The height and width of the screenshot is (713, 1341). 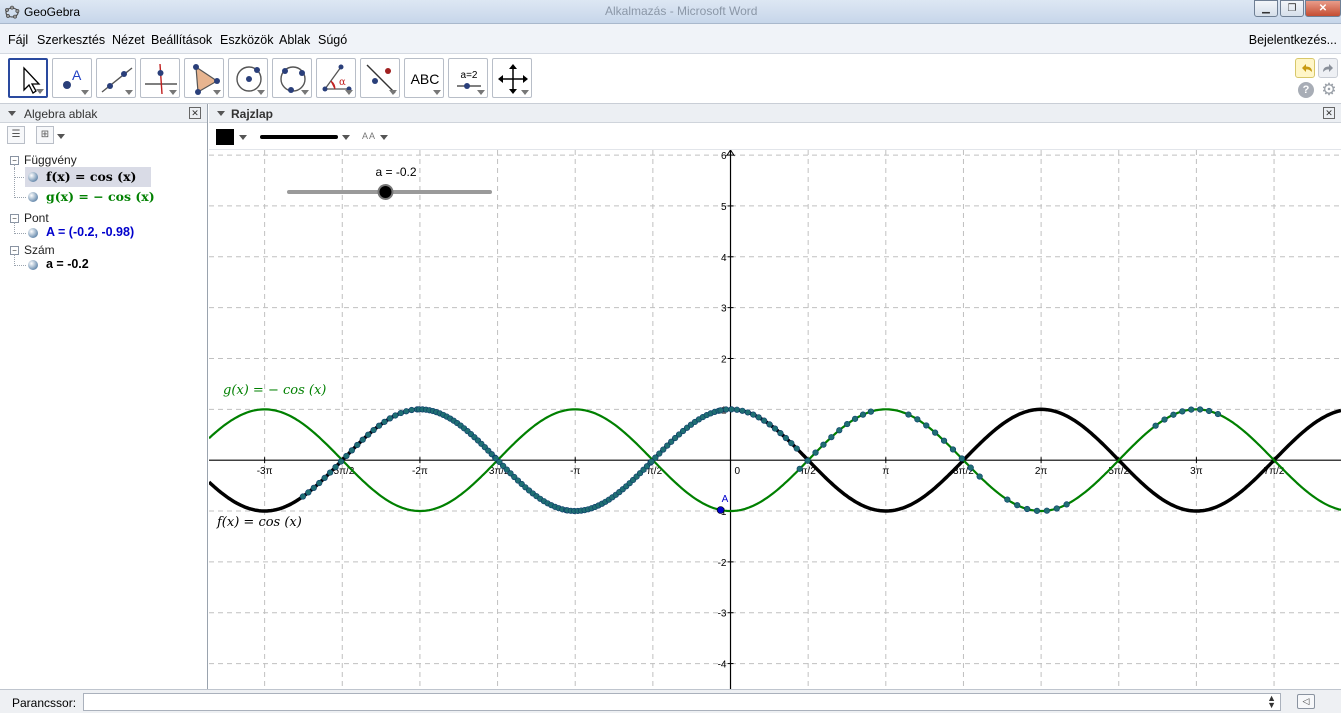 I want to click on algebra-item-A-text: A = (-0.2, -0.98), so click(x=90, y=232).